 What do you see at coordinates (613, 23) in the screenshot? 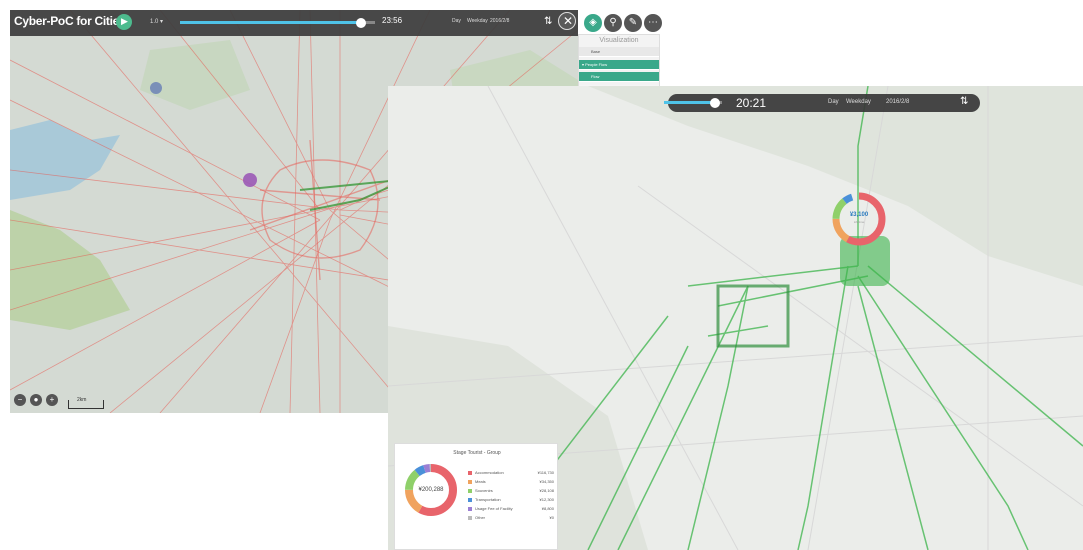
I see `pin-icon: ⚲` at bounding box center [613, 23].